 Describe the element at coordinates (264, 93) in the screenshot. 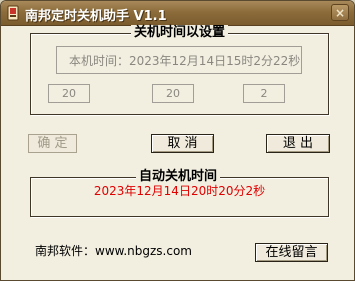

I see `second-input: 2` at that location.